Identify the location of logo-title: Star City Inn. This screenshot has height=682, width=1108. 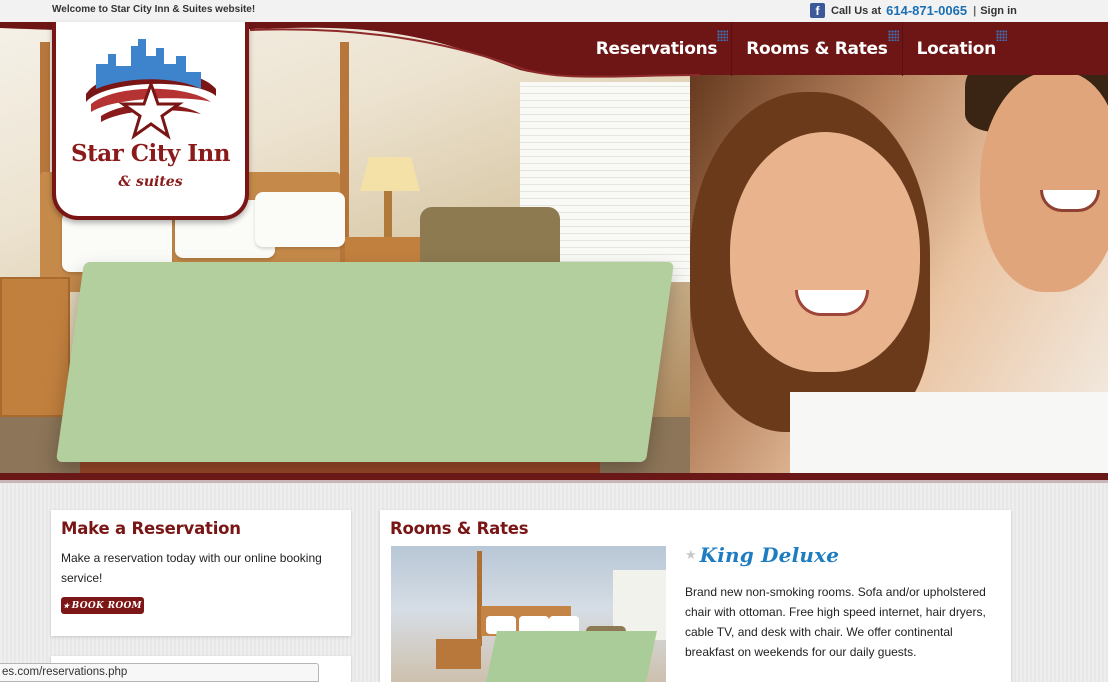
(150, 153).